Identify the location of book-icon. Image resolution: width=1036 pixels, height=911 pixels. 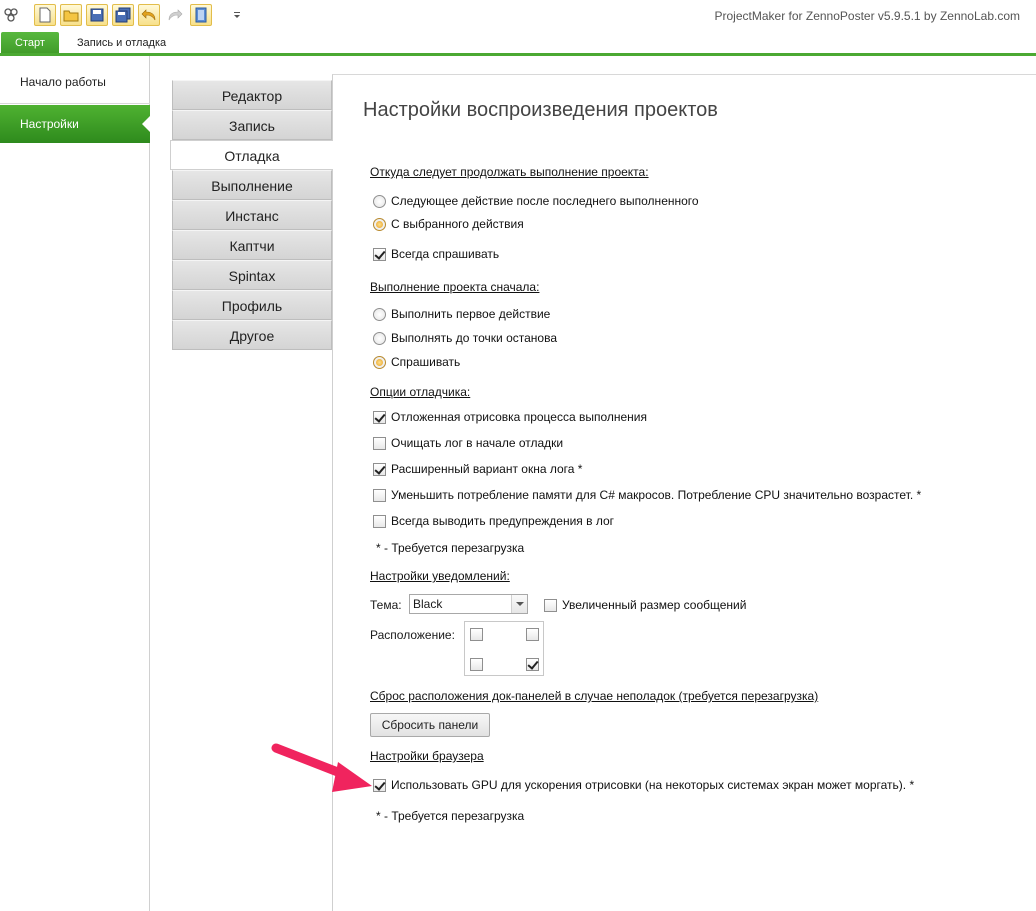
(201, 15).